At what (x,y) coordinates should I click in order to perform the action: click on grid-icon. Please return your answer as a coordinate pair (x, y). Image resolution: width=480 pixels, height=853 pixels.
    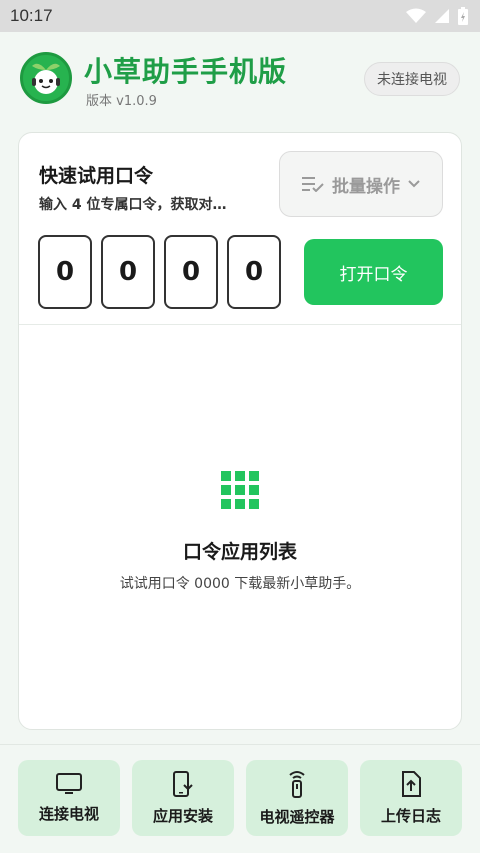
    Looking at the image, I should click on (240, 490).